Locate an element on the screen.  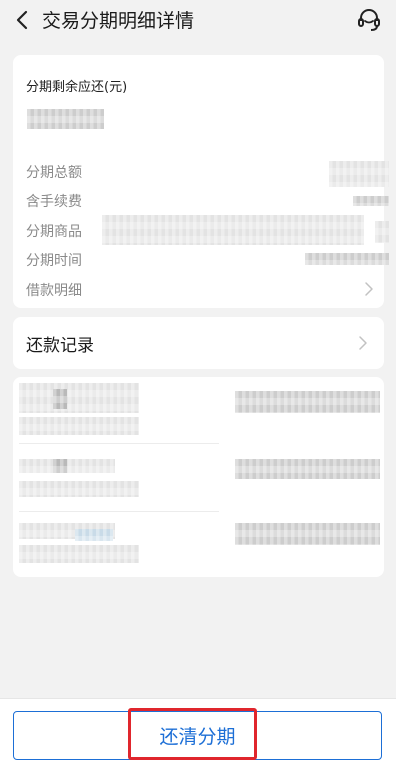
remaining-amount-label: 分期剩余应还(元) is located at coordinates (77, 87).